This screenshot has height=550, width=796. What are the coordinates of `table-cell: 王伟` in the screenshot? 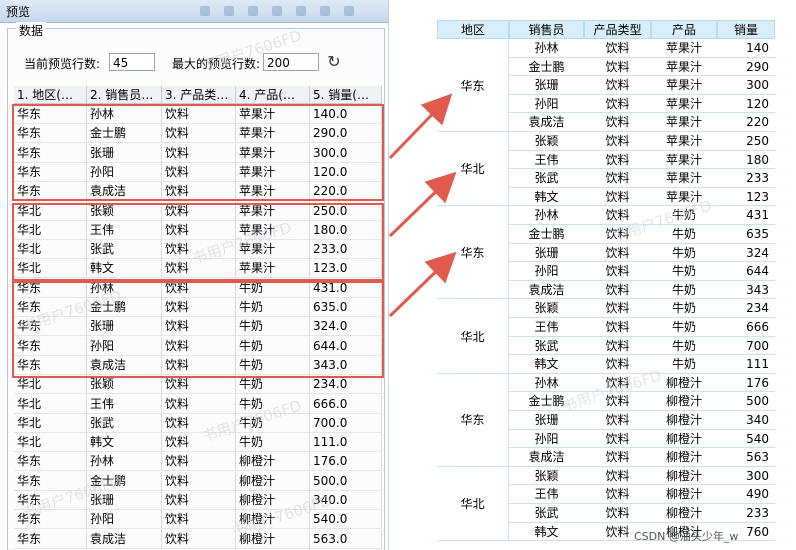 It's located at (124, 230).